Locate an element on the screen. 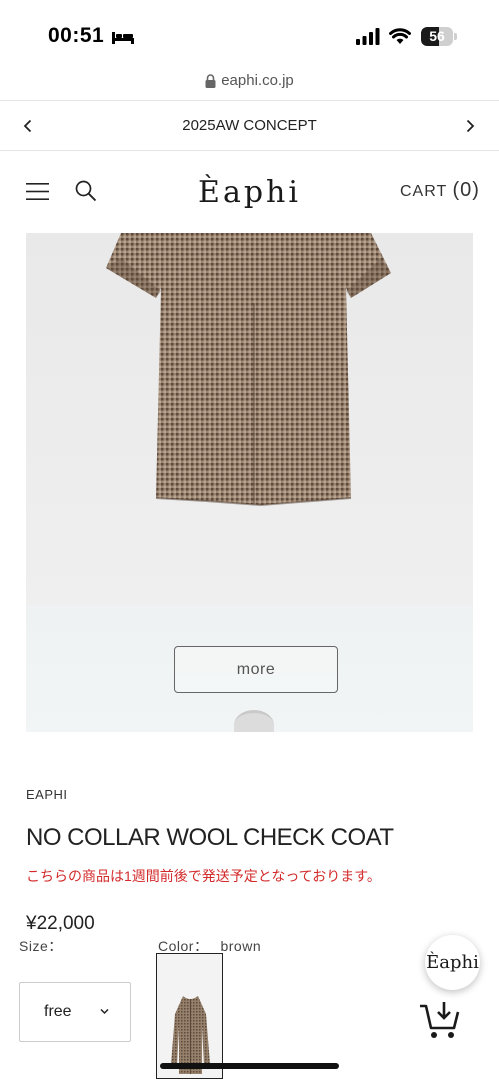 The width and height of the screenshot is (499, 1080). chat-widget-button: Èaphi is located at coordinates (452, 962).